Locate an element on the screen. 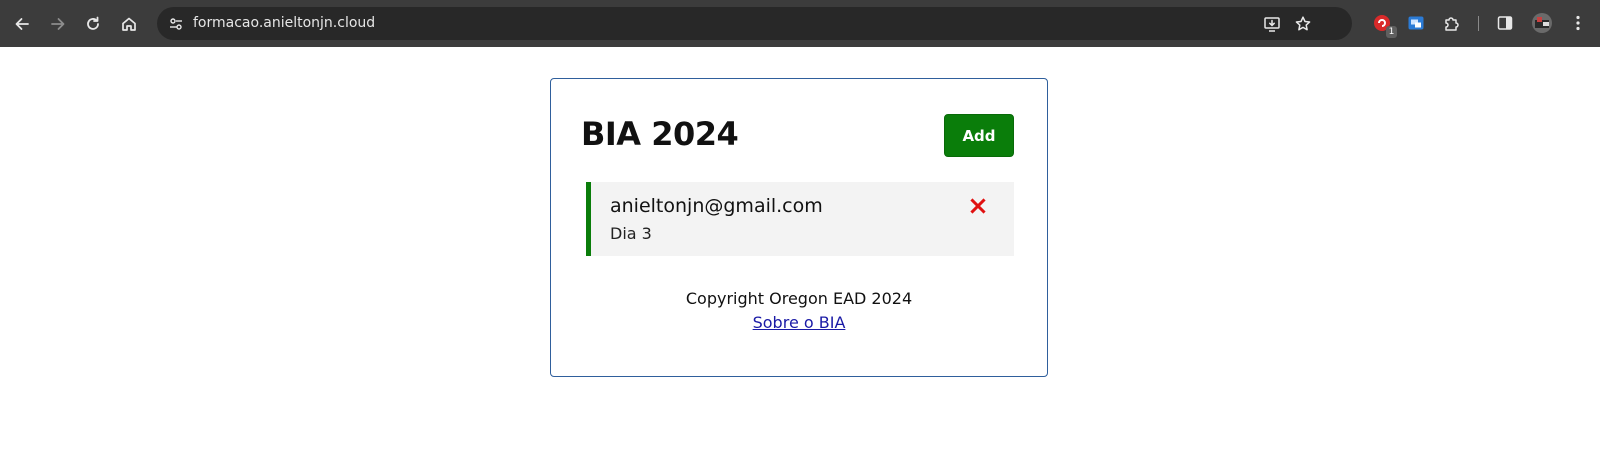 The width and height of the screenshot is (1600, 451). side-panel-button is located at coordinates (1505, 23).